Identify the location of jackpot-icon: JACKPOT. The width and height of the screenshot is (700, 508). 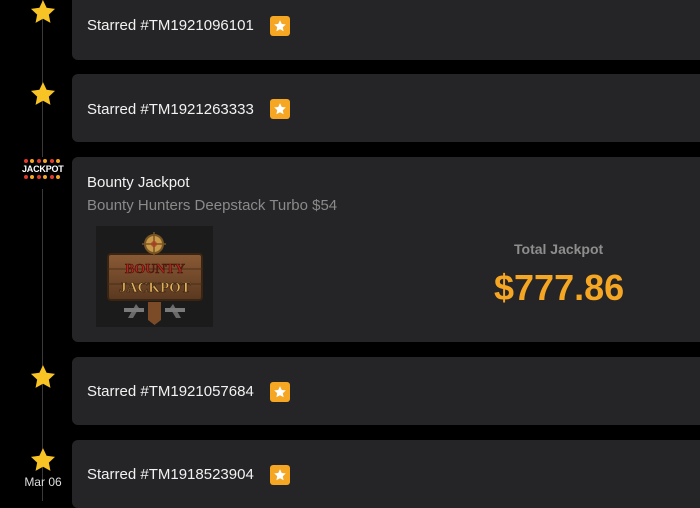
(43, 173).